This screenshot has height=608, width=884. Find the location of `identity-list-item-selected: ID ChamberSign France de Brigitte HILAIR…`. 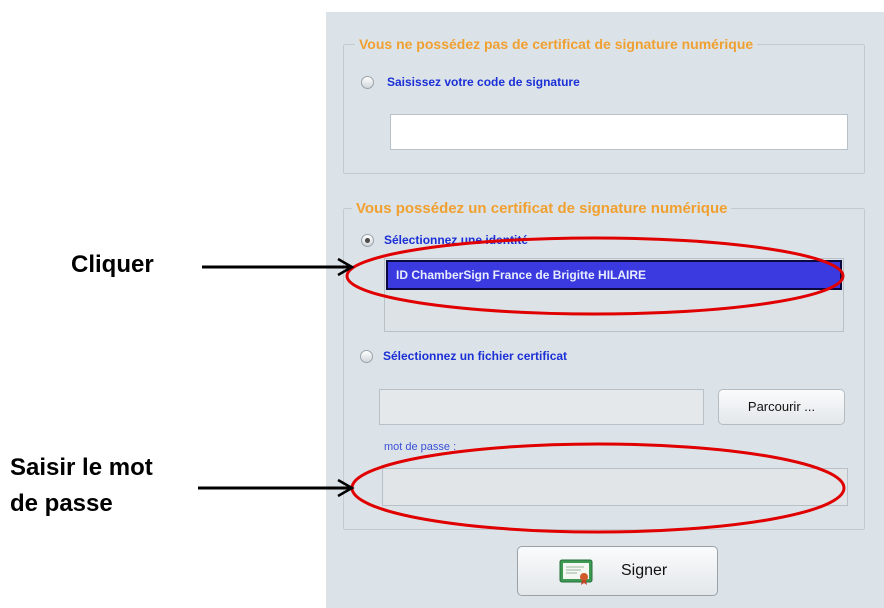

identity-list-item-selected: ID ChamberSign France de Brigitte HILAIR… is located at coordinates (614, 275).